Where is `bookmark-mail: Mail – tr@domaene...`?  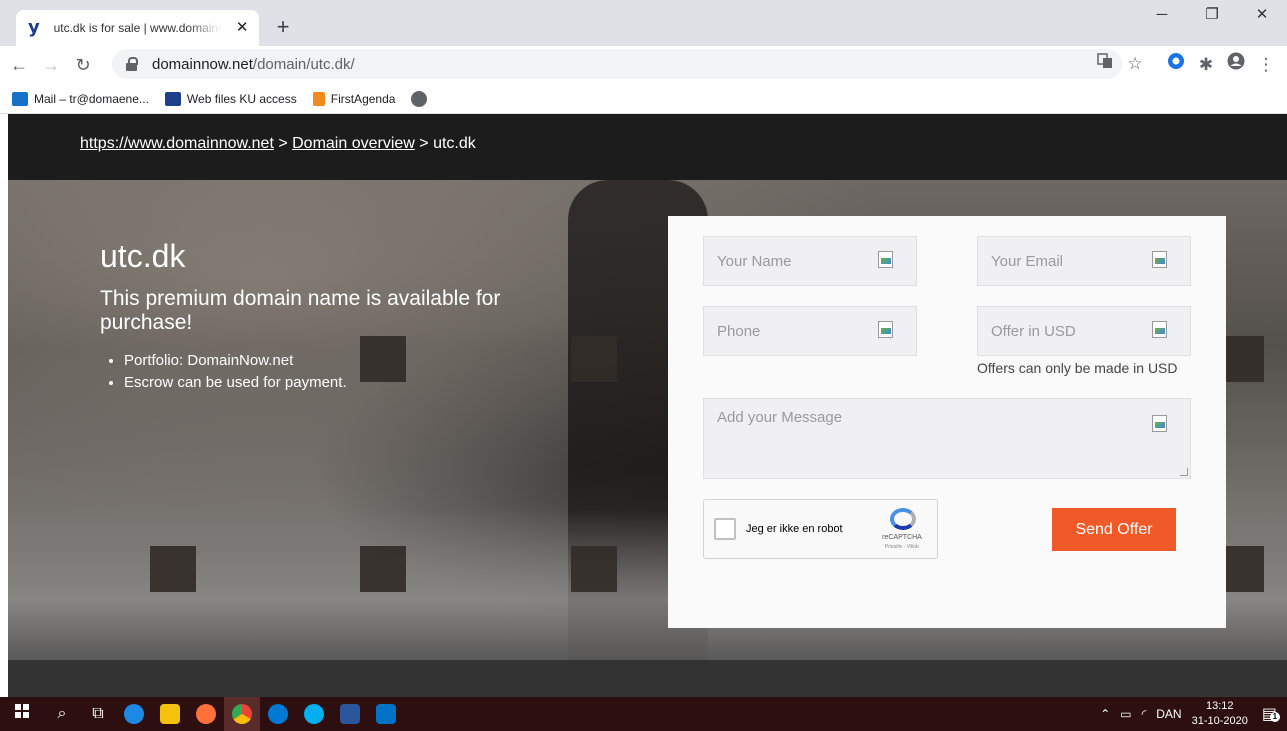 bookmark-mail: Mail – tr@domaene... is located at coordinates (80, 98).